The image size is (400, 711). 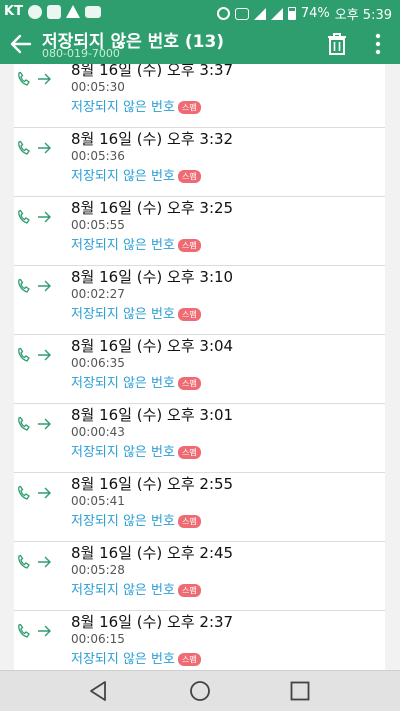 What do you see at coordinates (291, 13) in the screenshot?
I see `battery-icon` at bounding box center [291, 13].